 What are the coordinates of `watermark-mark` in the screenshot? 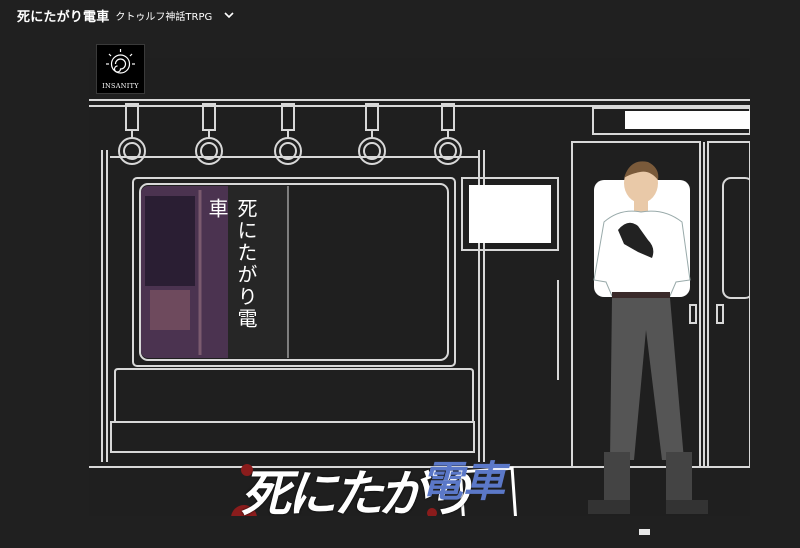 It's located at (644, 532).